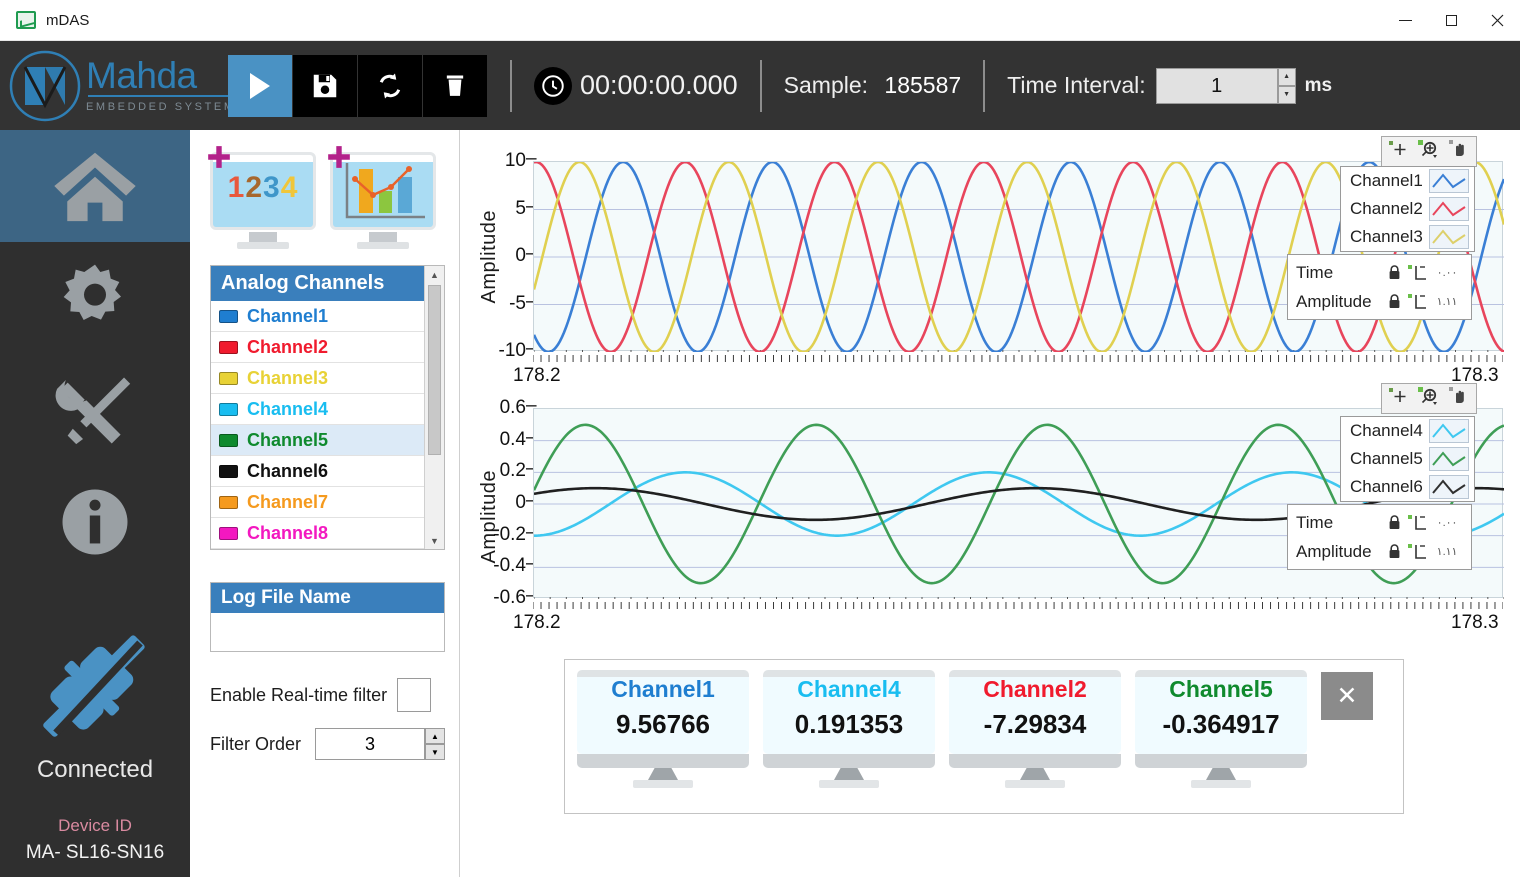 The height and width of the screenshot is (877, 1520). What do you see at coordinates (390, 85) in the screenshot?
I see `refresh-button` at bounding box center [390, 85].